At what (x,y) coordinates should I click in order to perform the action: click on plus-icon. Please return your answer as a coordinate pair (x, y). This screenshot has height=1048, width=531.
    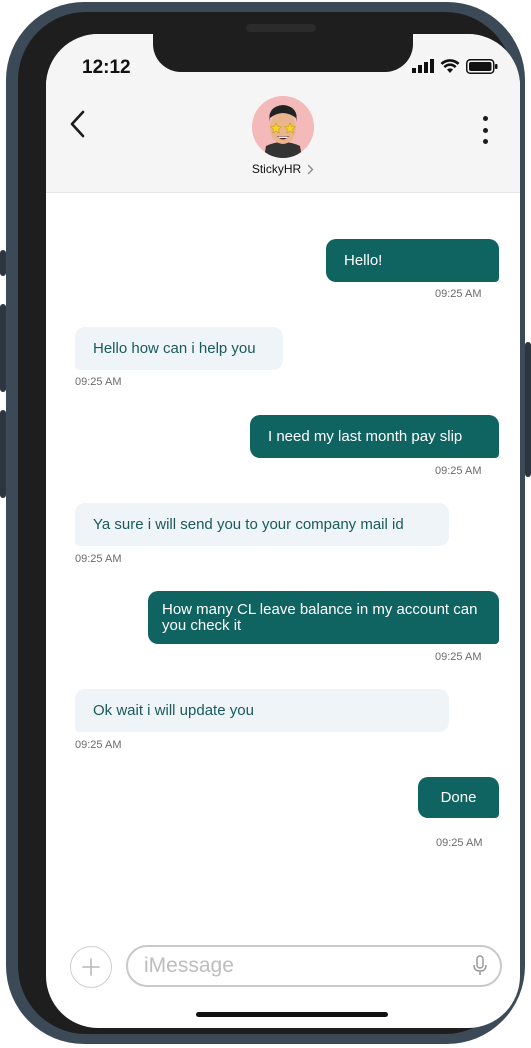
    Looking at the image, I should click on (91, 967).